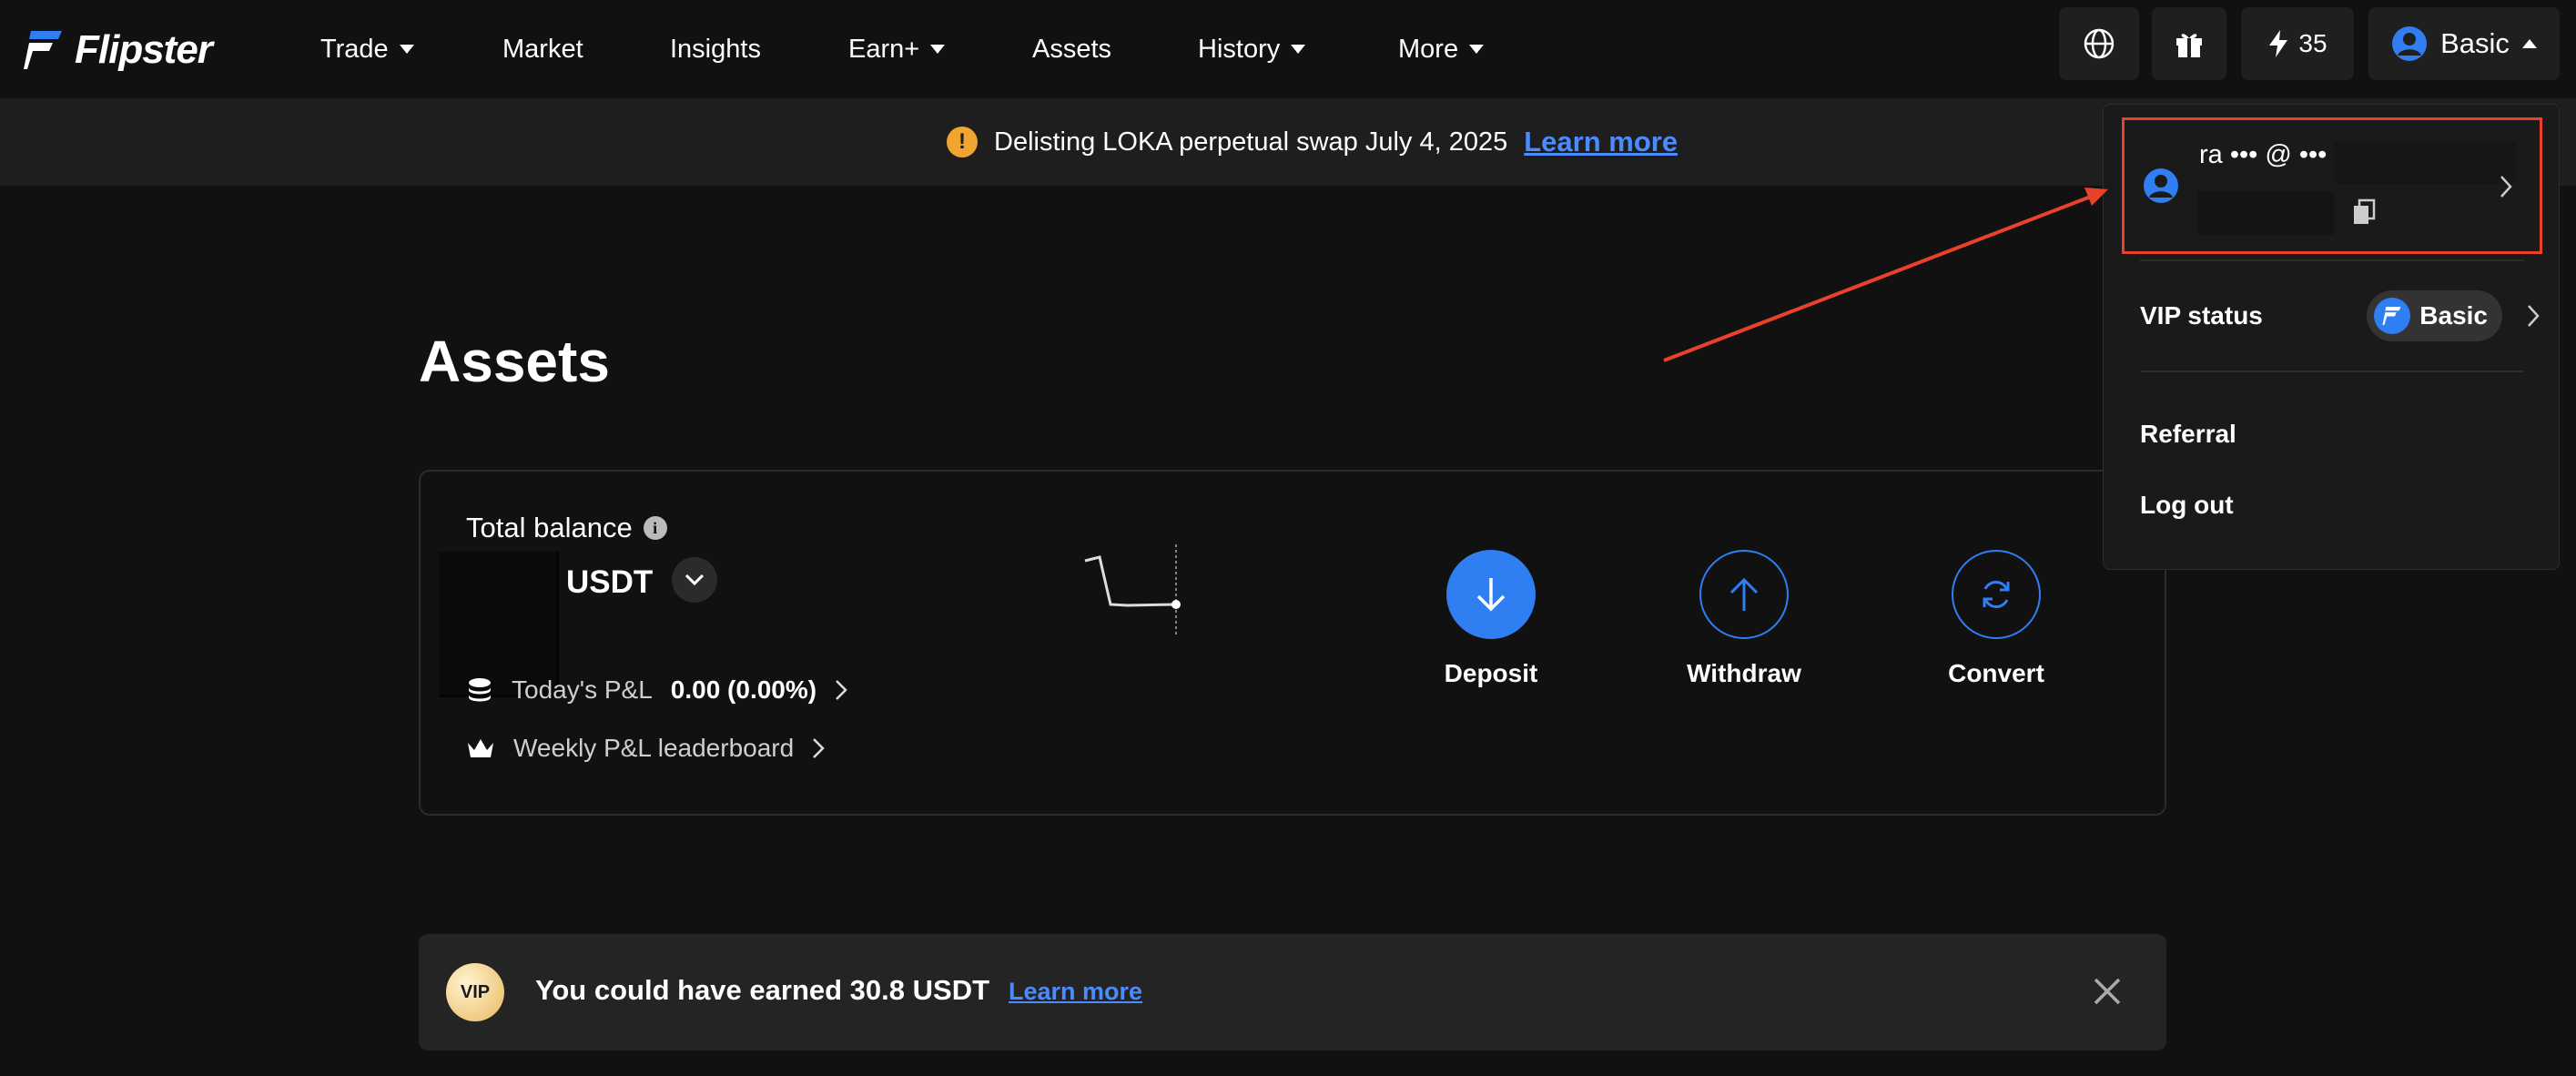 This screenshot has height=1076, width=2576. I want to click on withdraw-circle, so click(1744, 595).